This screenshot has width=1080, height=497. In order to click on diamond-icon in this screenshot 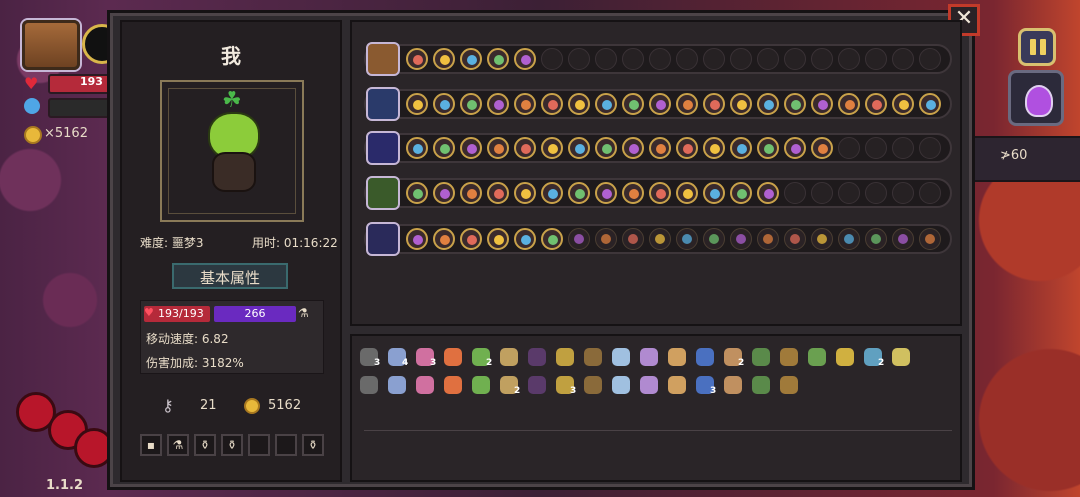, I will do `click(481, 385)`.